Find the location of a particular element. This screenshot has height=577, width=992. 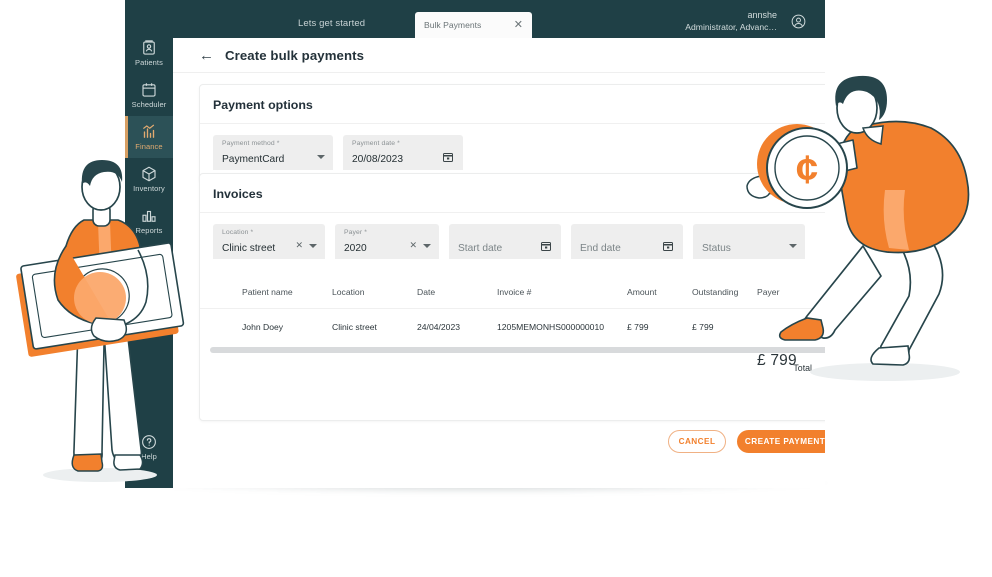

start-date-field: Start date is located at coordinates (505, 241).